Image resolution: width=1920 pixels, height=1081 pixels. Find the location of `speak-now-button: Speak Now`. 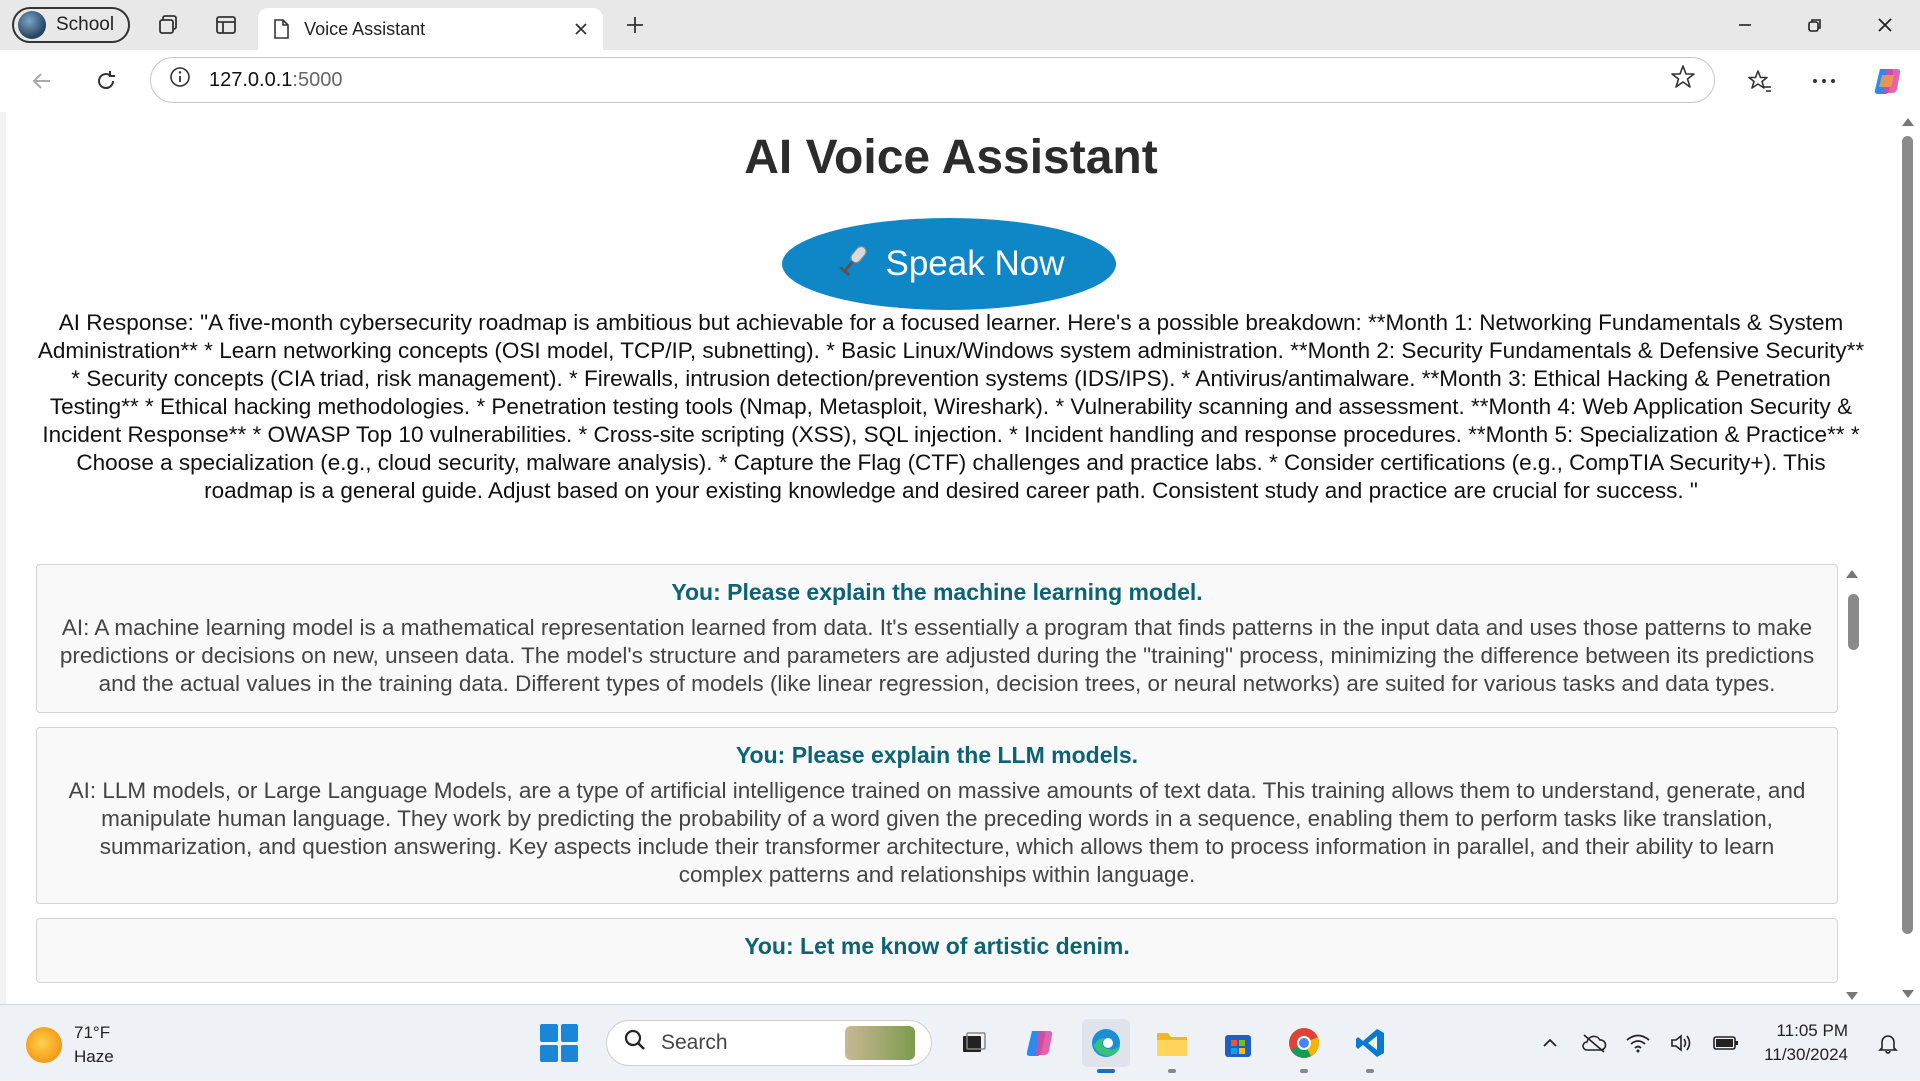

speak-now-button: Speak Now is located at coordinates (949, 264).